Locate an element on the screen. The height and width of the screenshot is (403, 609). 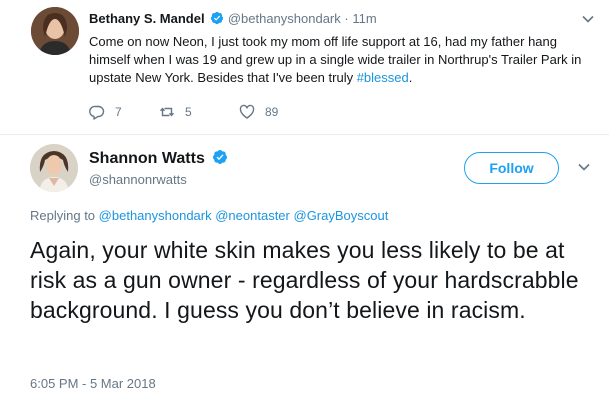
reply-tweet-header: Bethany S. Mandel @bethanyshondark · 11m is located at coordinates (233, 18).